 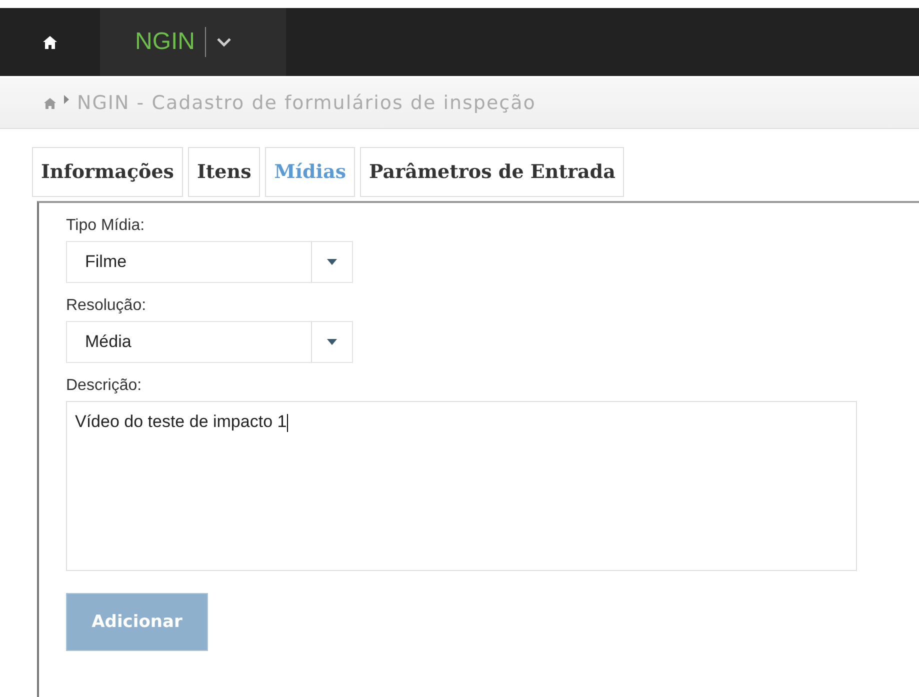 I want to click on tab: Parâmetros de Entrada, so click(x=492, y=172).